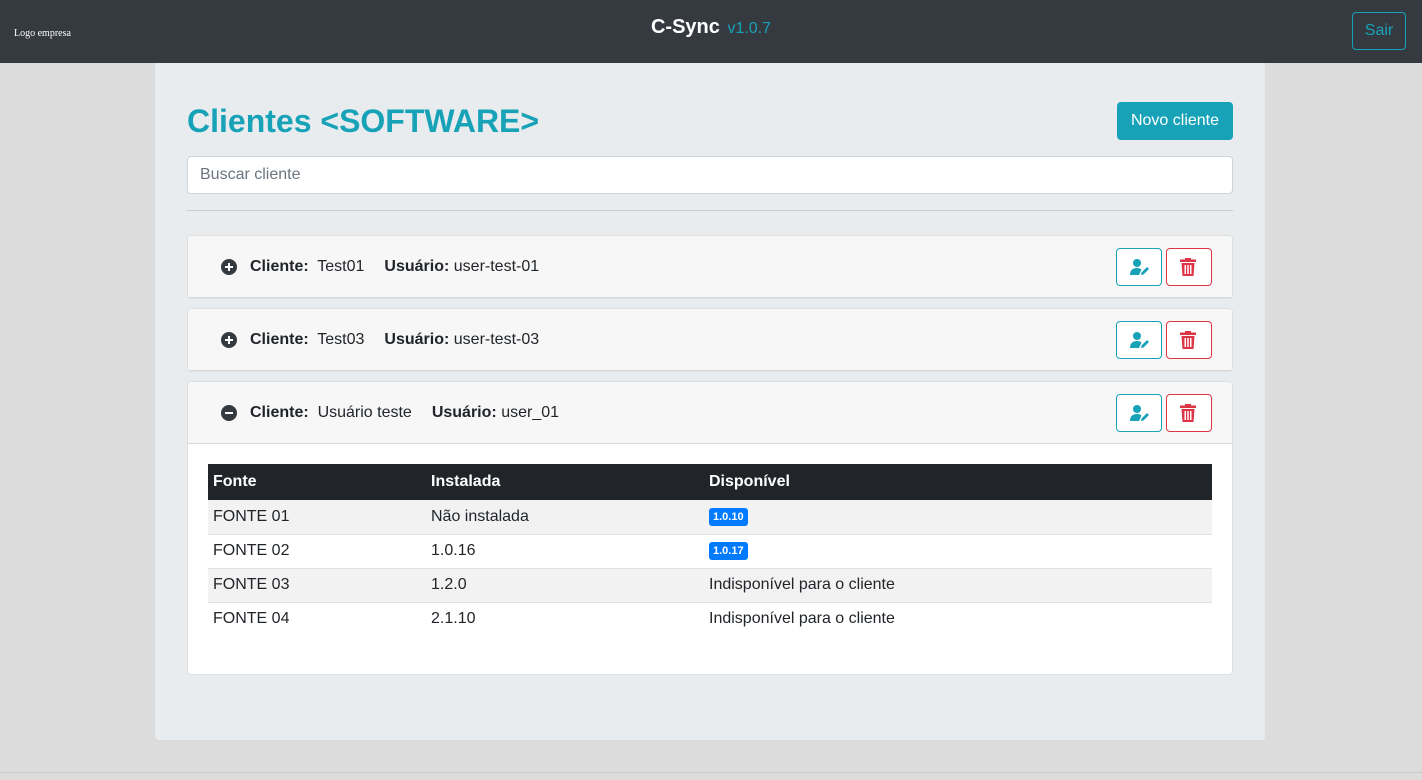 Image resolution: width=1422 pixels, height=780 pixels. I want to click on app-brand: C-Sync v1.0.7, so click(711, 27).